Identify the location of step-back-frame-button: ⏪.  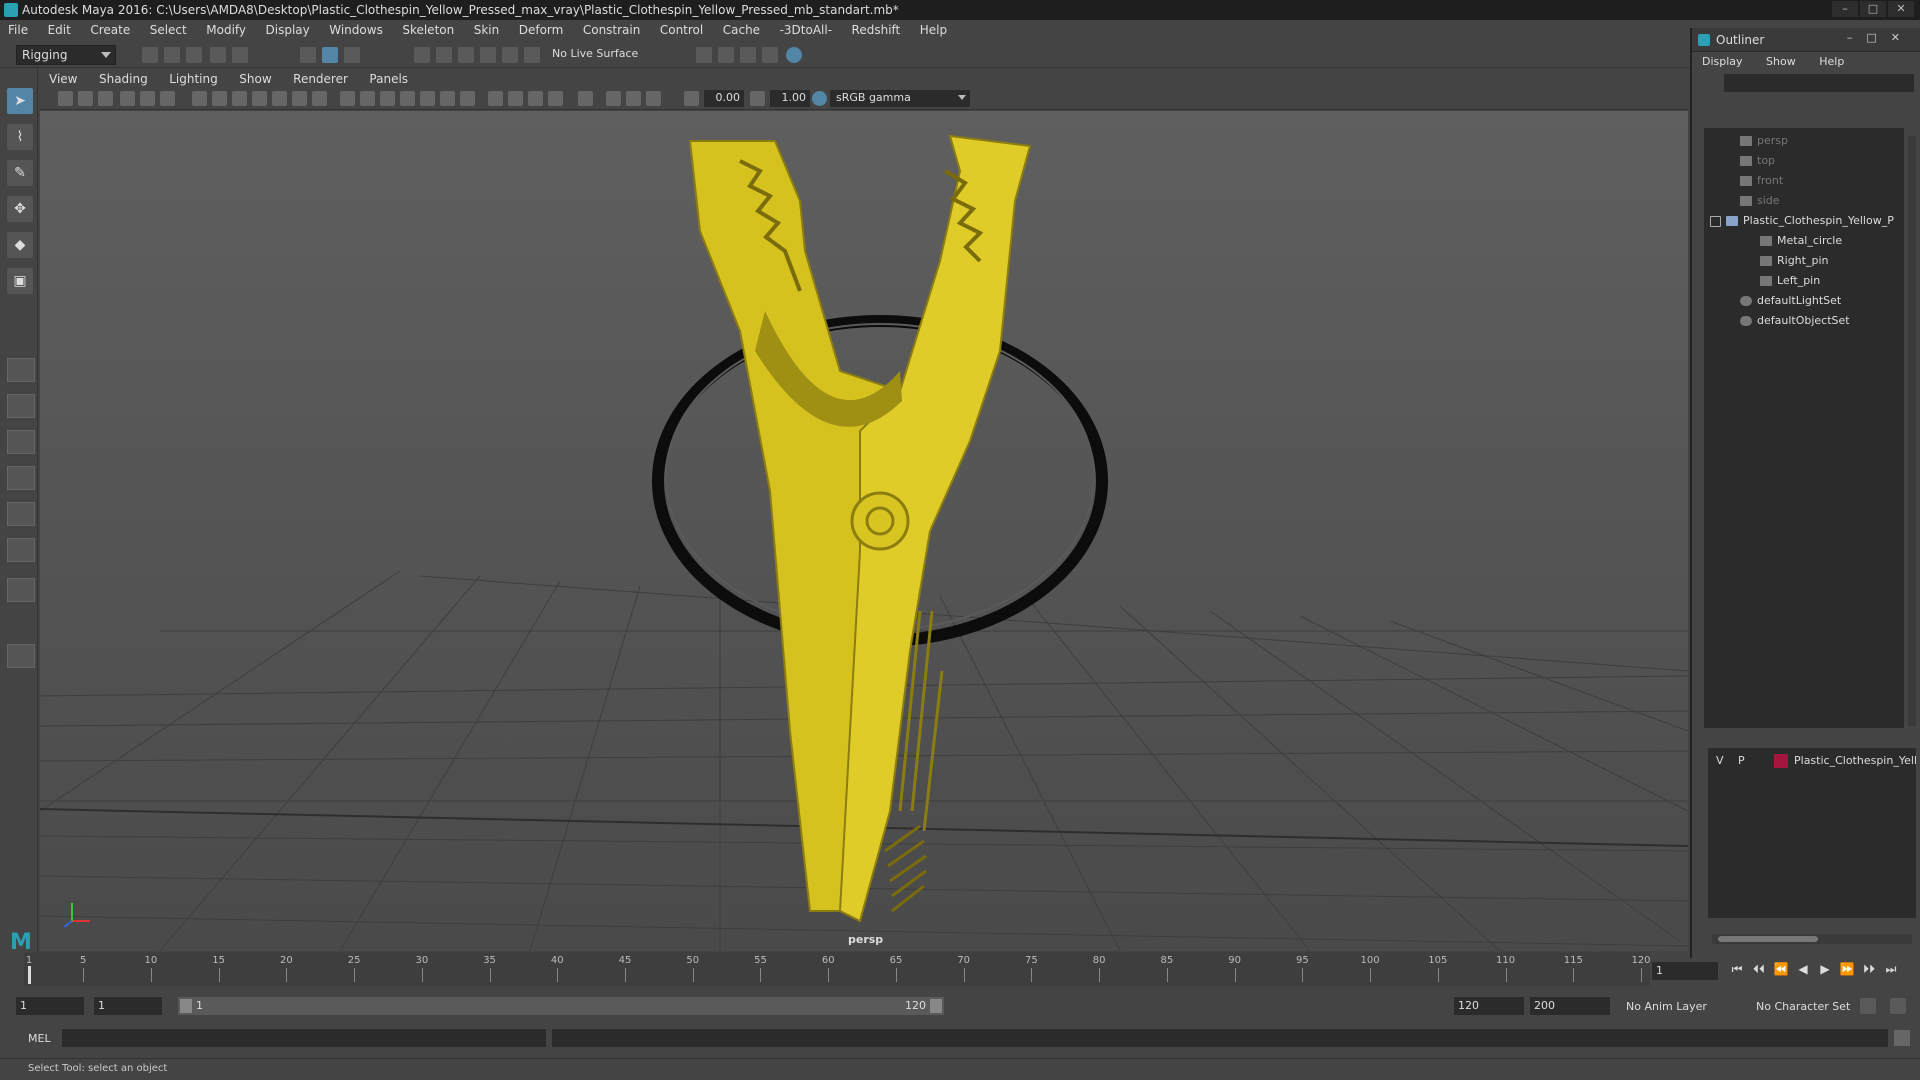
(1781, 971).